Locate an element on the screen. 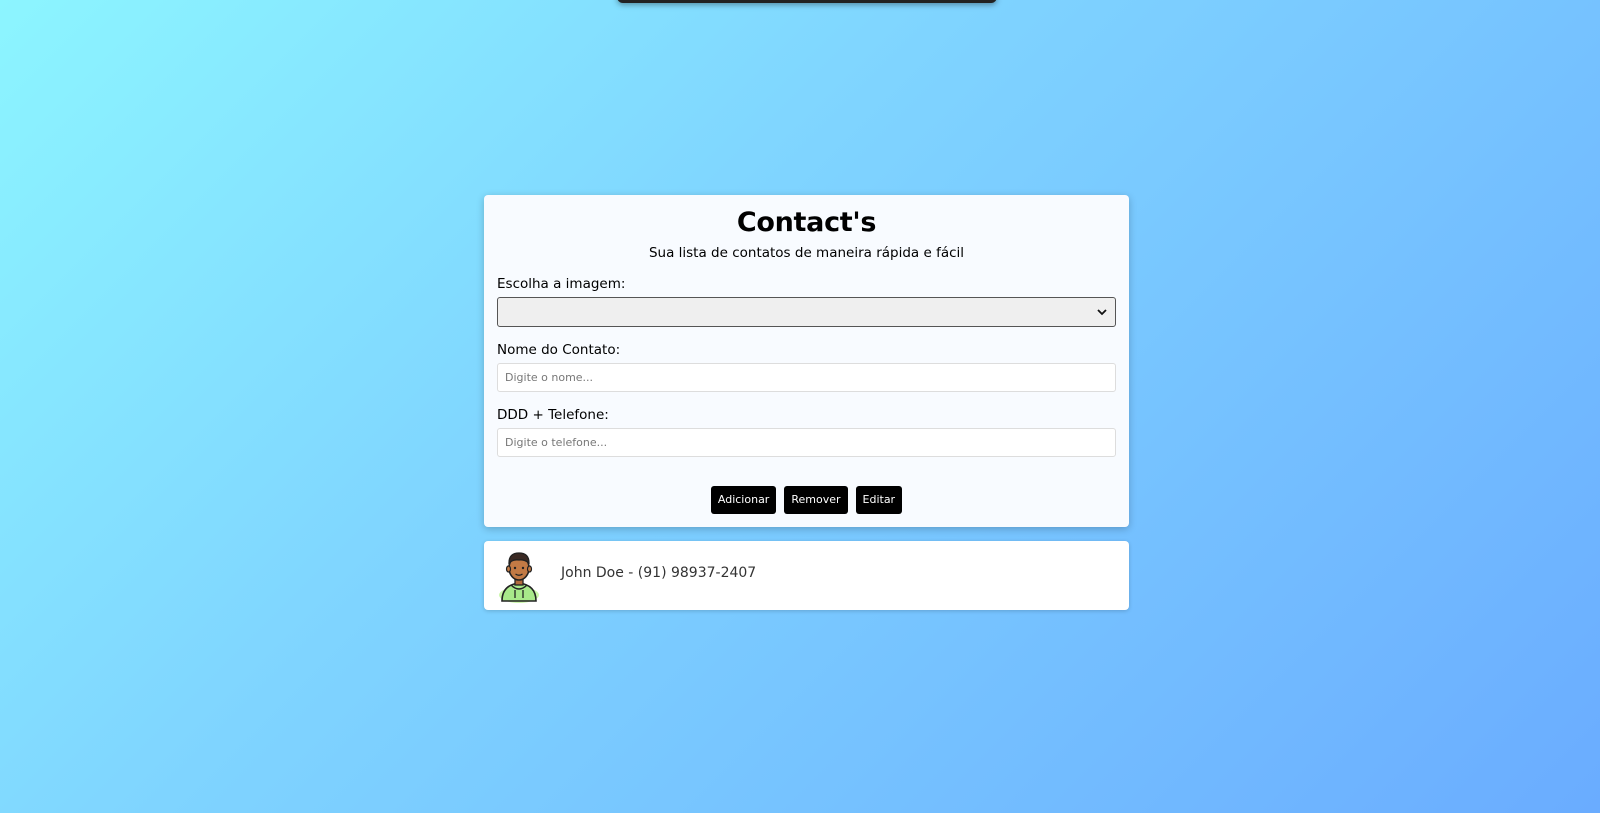 The width and height of the screenshot is (1600, 813). image-select is located at coordinates (806, 312).